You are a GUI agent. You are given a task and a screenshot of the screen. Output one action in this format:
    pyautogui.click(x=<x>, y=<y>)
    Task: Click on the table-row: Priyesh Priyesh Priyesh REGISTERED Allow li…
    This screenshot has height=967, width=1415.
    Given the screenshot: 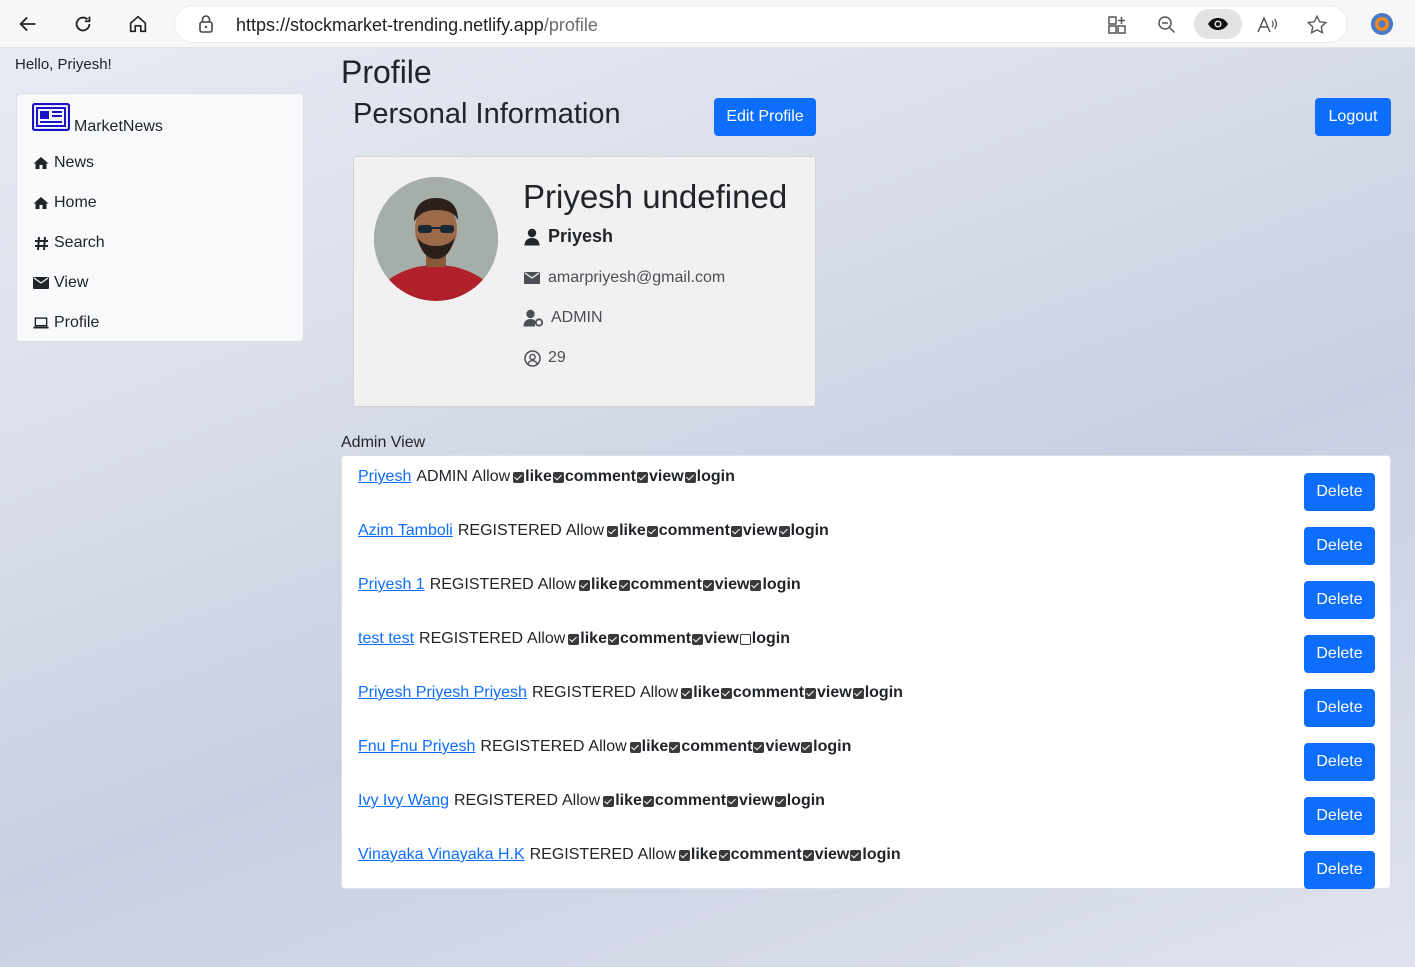 What is the action you would take?
    pyautogui.click(x=866, y=704)
    